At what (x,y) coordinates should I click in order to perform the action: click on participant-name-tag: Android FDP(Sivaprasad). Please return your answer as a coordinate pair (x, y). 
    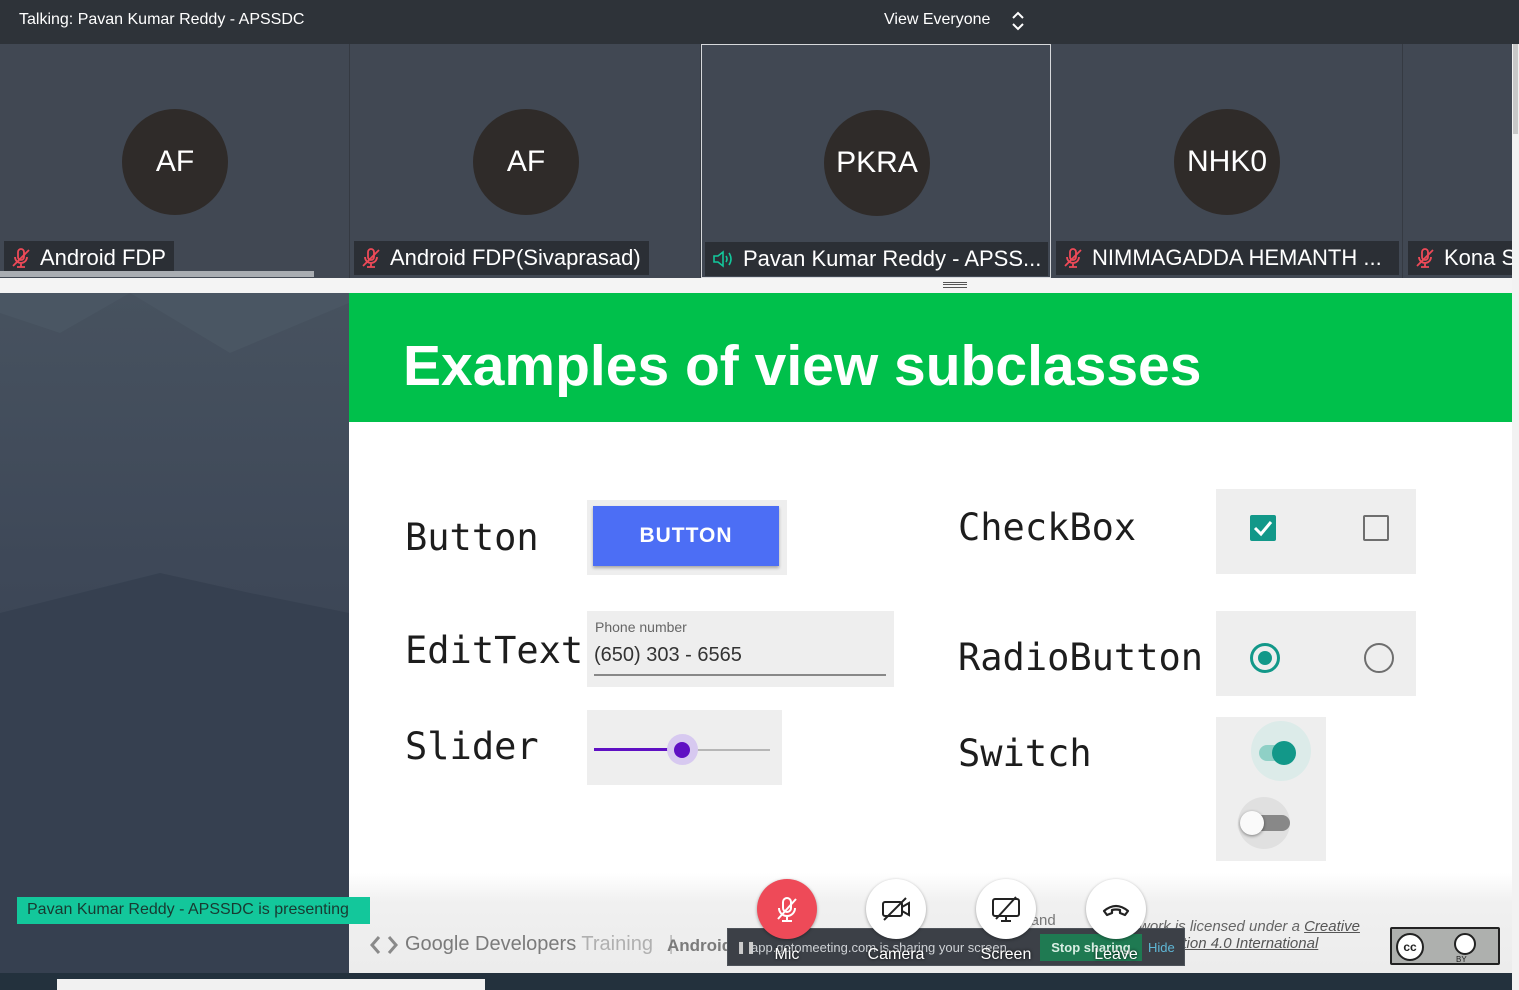
    Looking at the image, I should click on (501, 258).